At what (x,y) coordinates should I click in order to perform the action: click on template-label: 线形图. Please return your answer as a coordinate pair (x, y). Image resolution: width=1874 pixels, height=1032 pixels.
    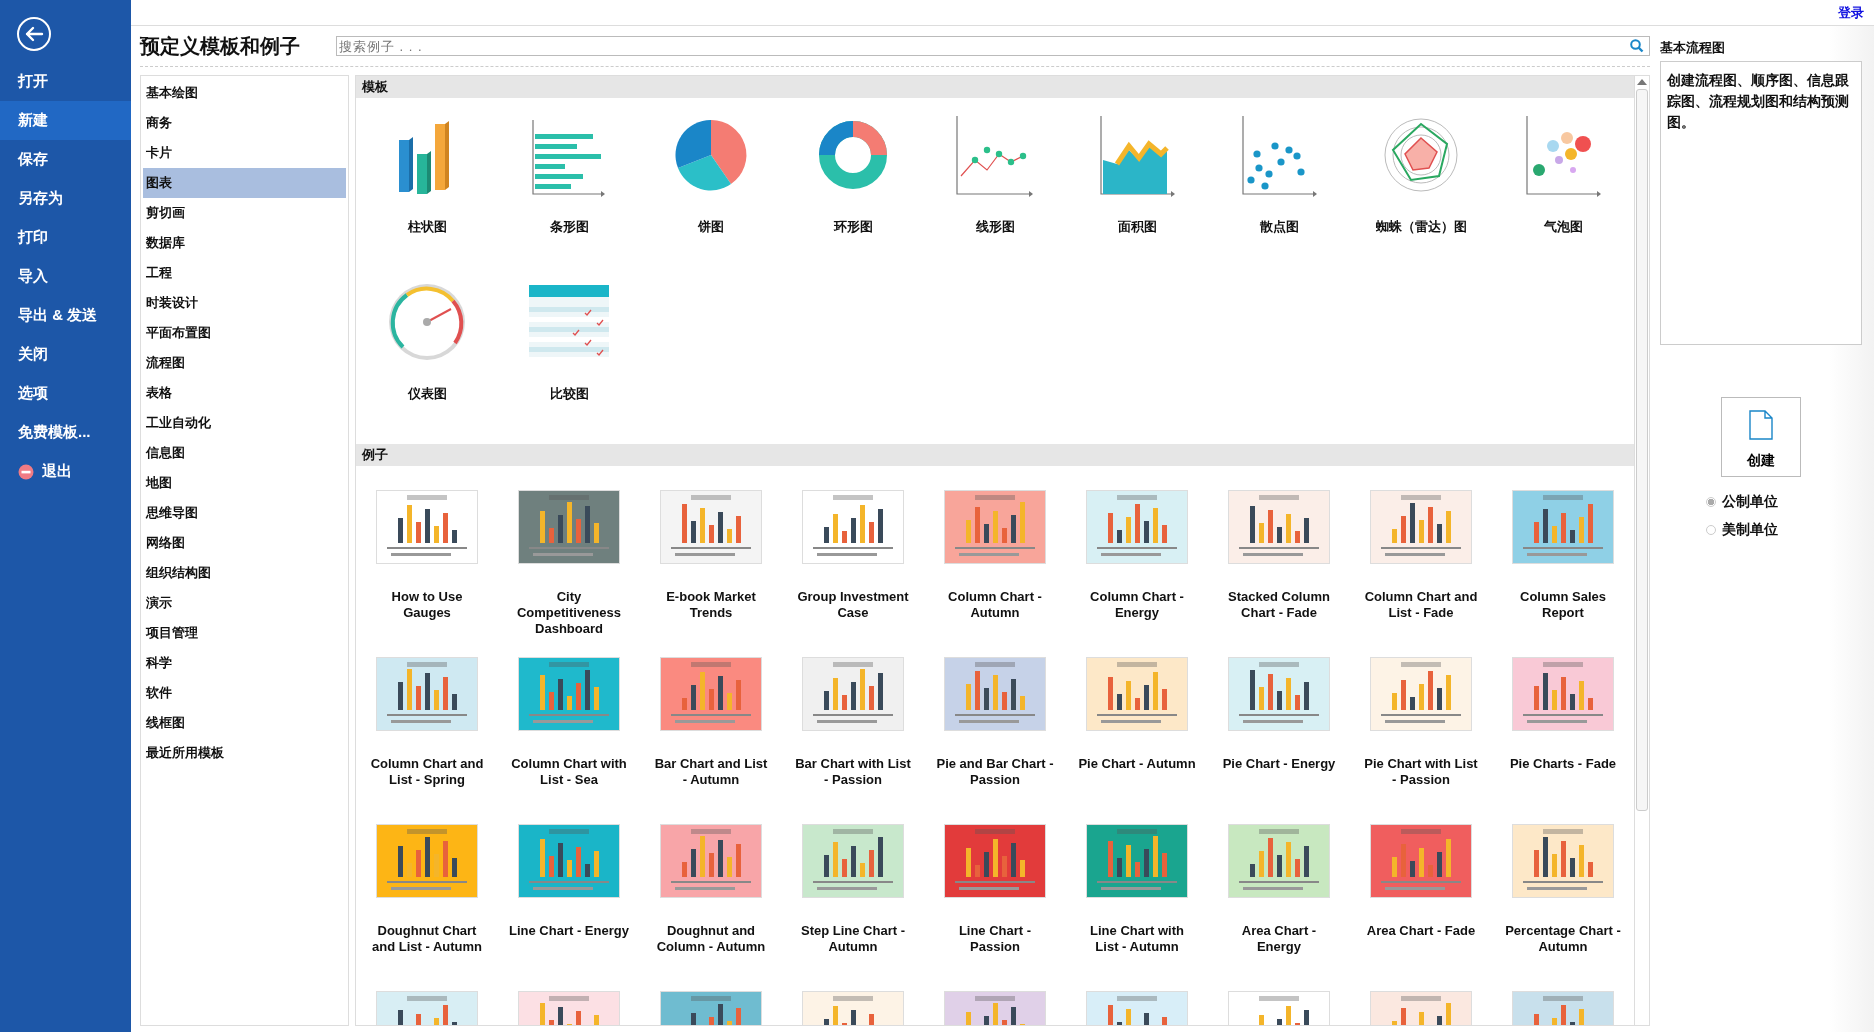
    Looking at the image, I should click on (995, 227).